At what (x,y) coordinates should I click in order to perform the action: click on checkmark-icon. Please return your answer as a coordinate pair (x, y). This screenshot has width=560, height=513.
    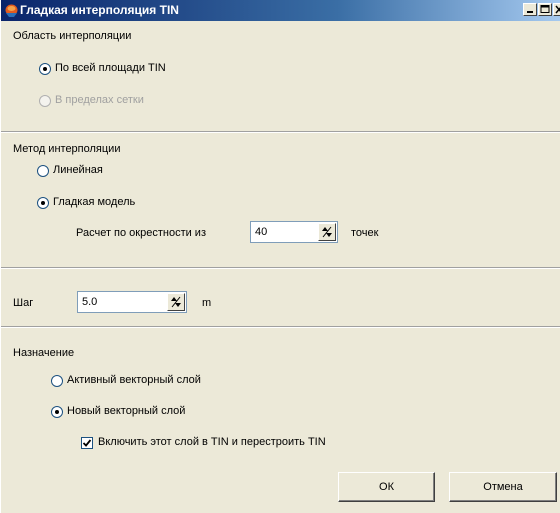
    Looking at the image, I should click on (87, 443).